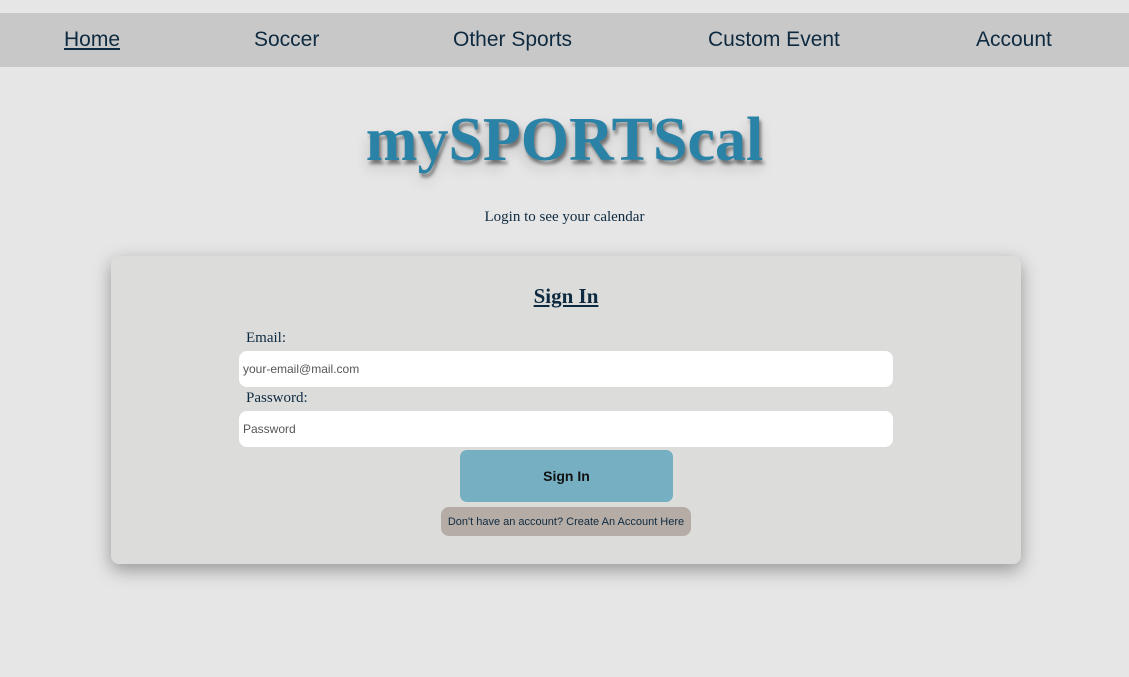 This screenshot has height=677, width=1129. What do you see at coordinates (566, 429) in the screenshot?
I see `password-field` at bounding box center [566, 429].